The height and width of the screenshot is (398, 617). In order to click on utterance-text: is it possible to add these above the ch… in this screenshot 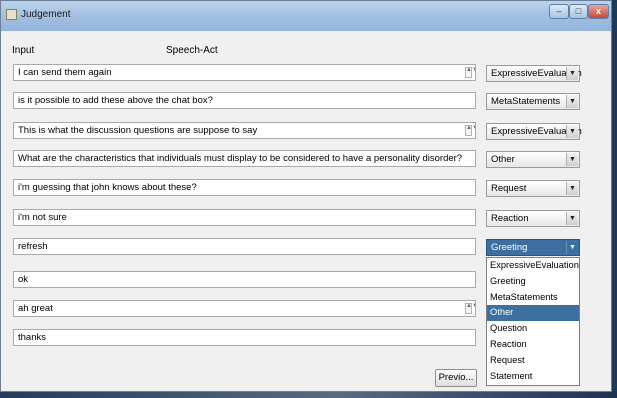, I will do `click(115, 100)`.